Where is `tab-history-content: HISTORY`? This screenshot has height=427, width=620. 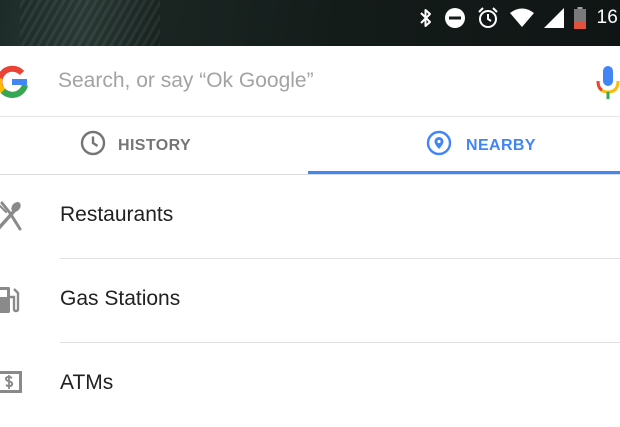 tab-history-content: HISTORY is located at coordinates (135, 145).